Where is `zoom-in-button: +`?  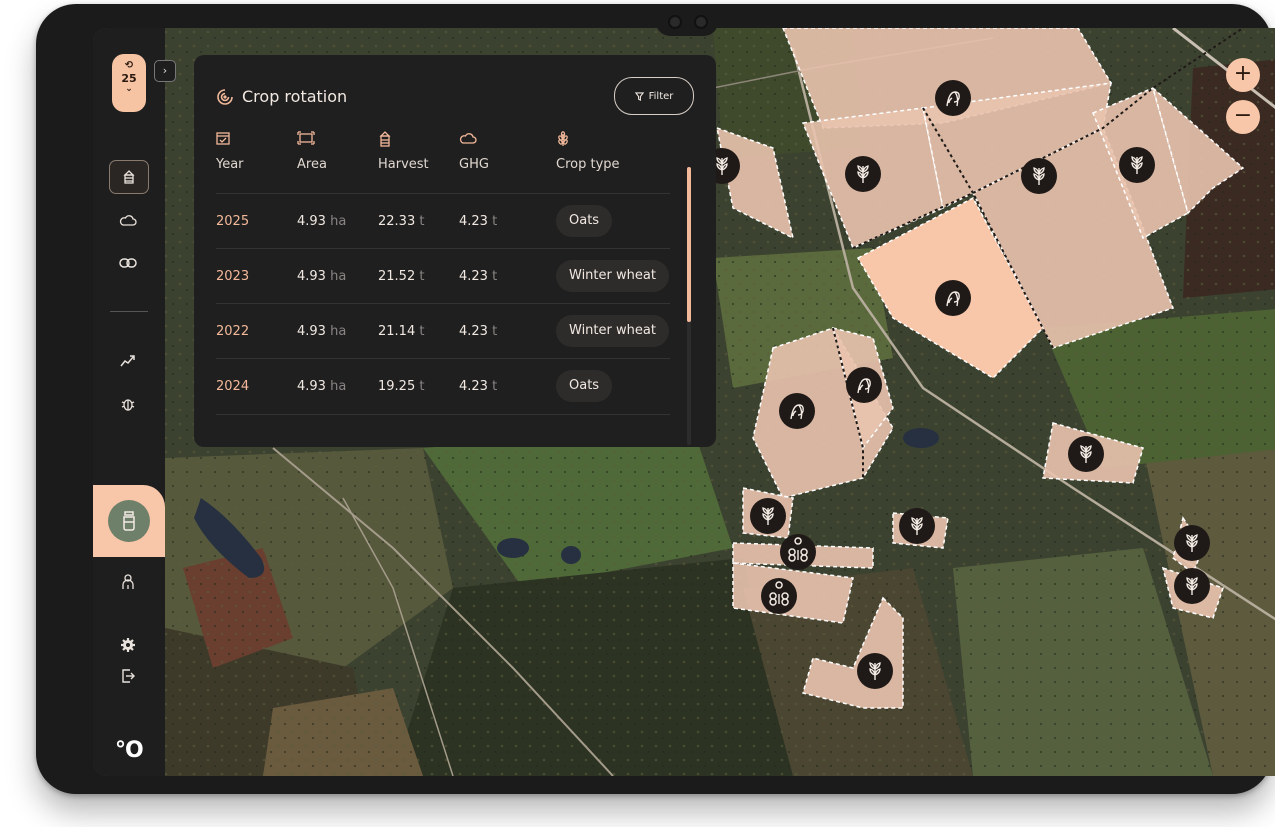 zoom-in-button: + is located at coordinates (1243, 75).